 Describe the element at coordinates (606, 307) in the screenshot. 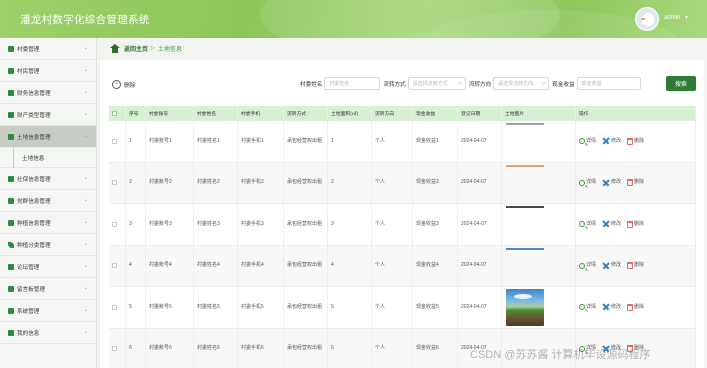

I see `edit-icon` at that location.